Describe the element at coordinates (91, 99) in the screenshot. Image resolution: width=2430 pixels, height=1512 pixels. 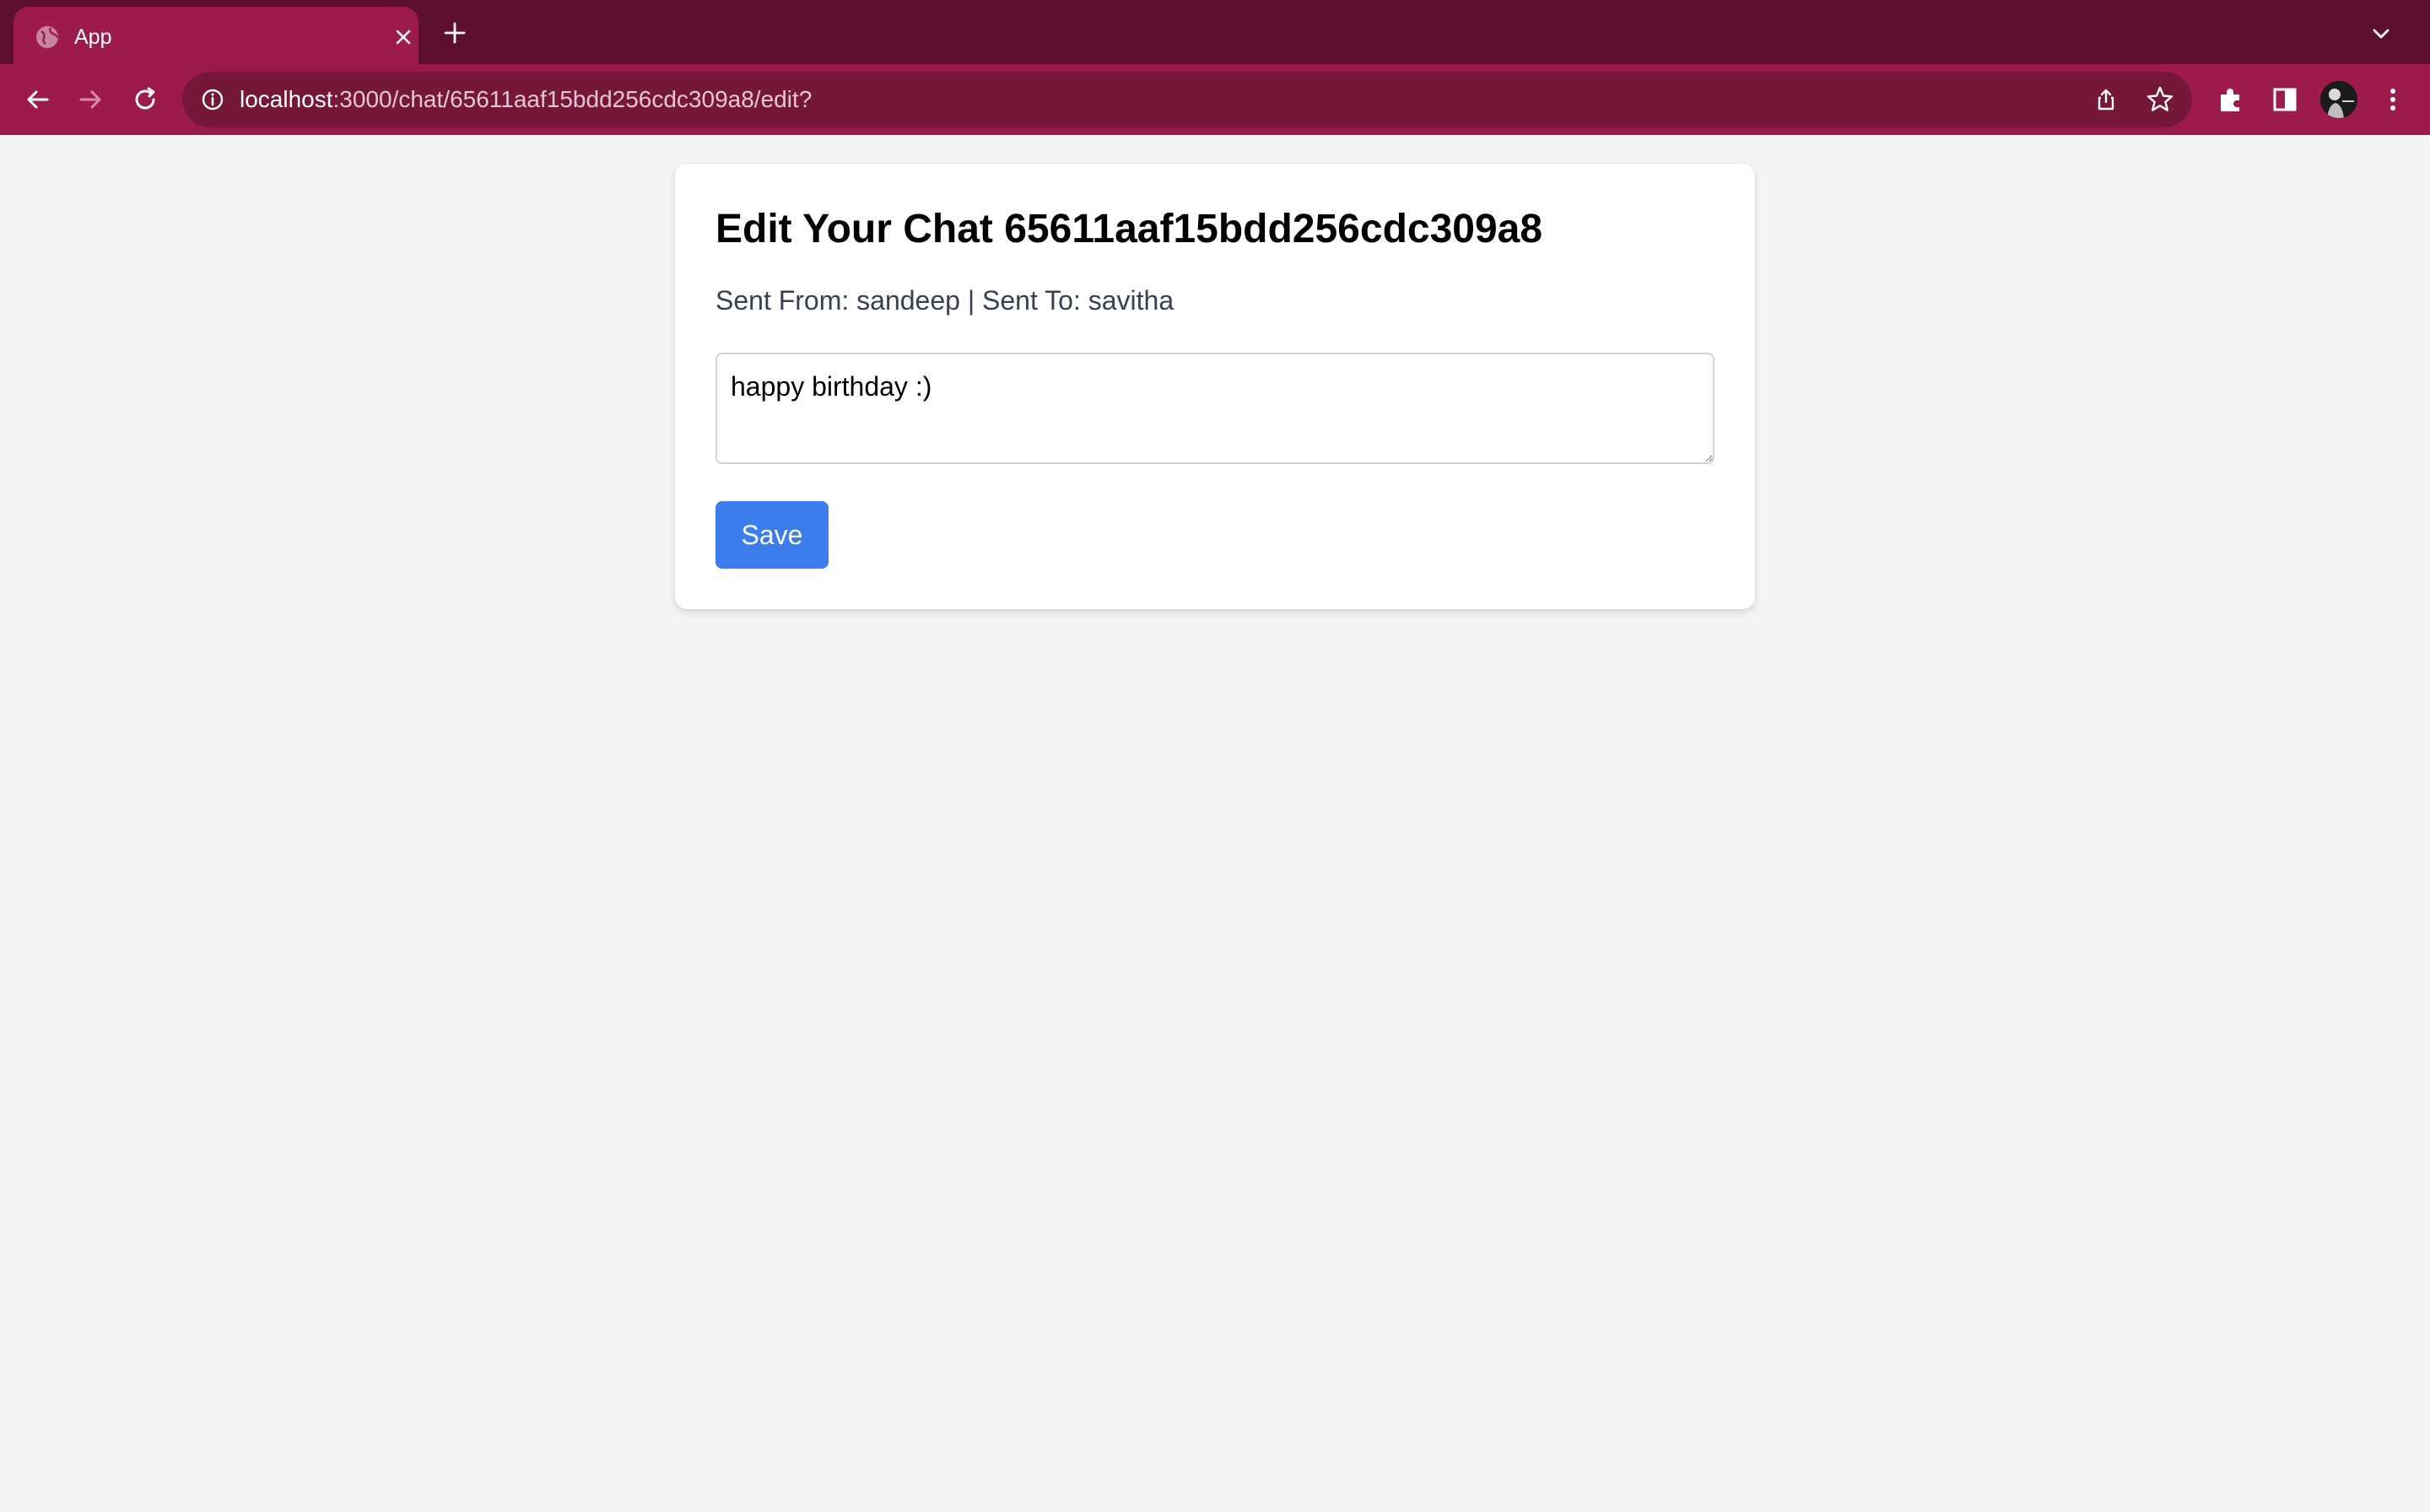
I see `forward-arrow-icon` at that location.